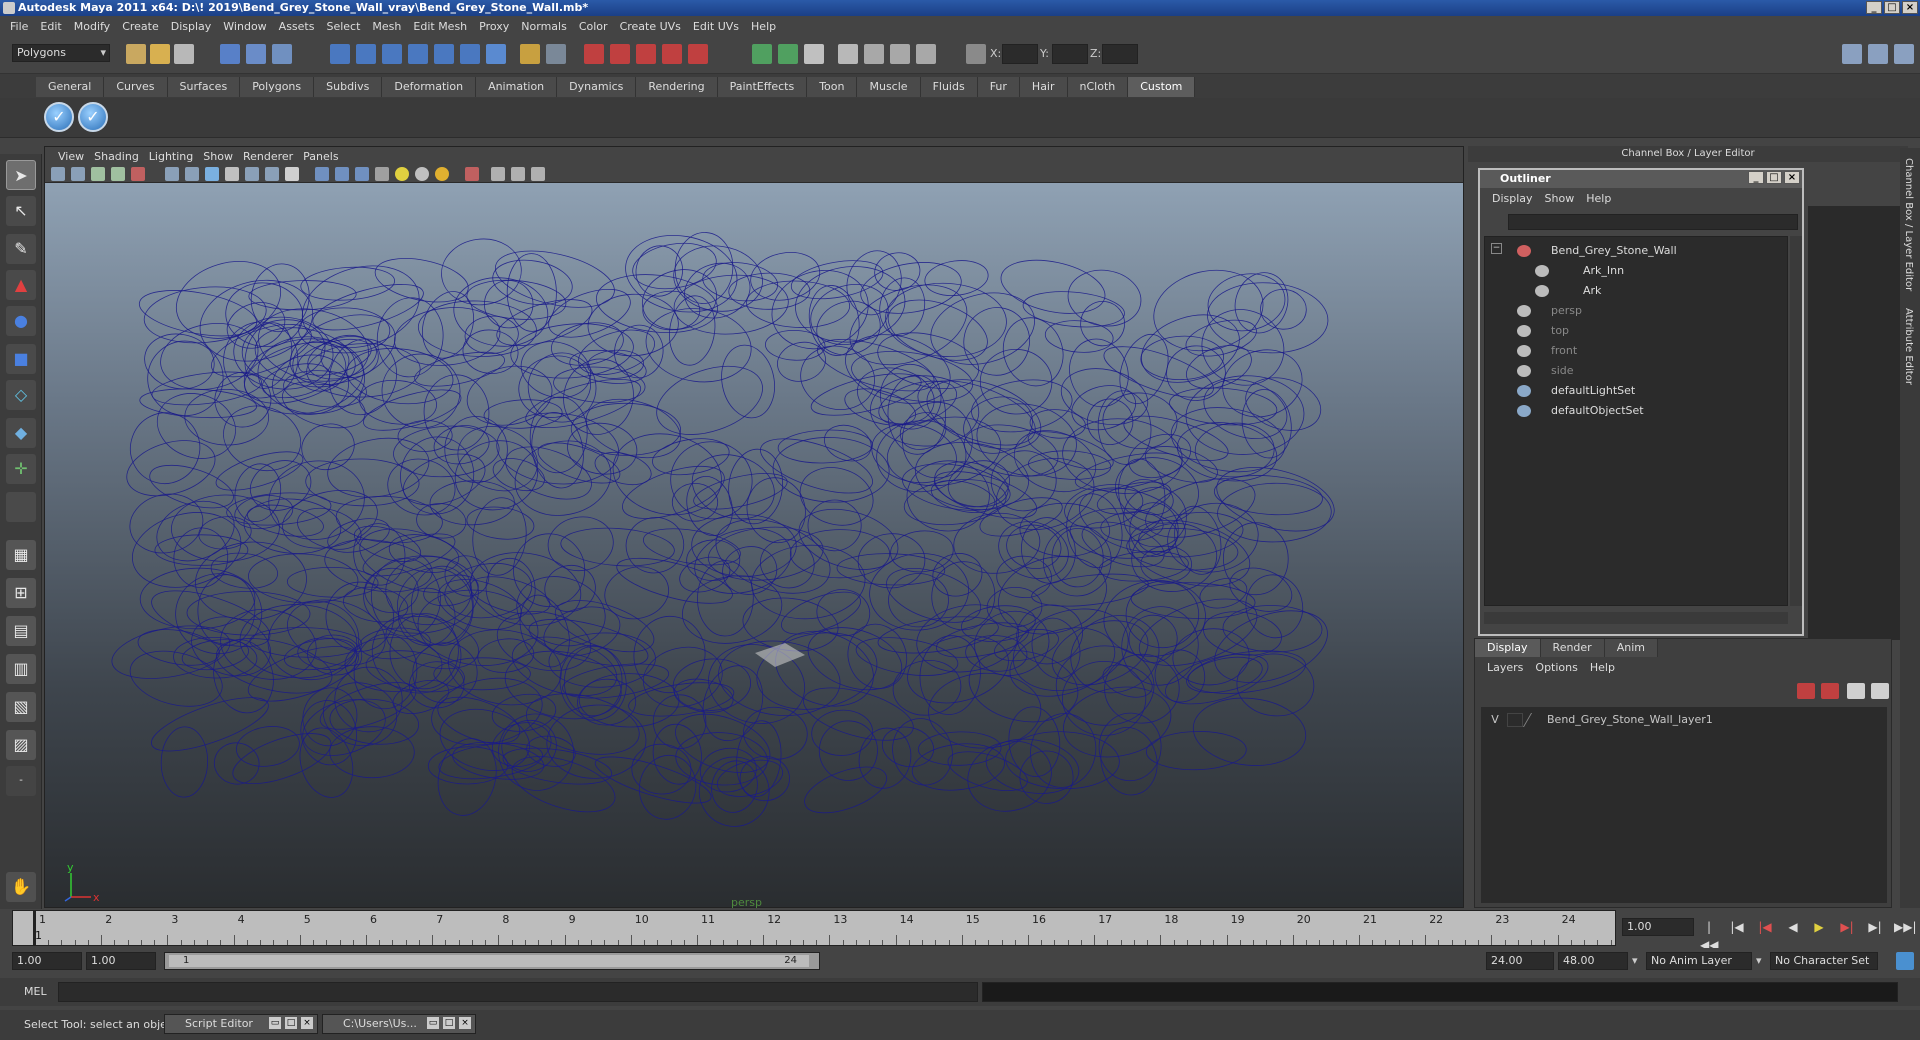 This screenshot has width=1920, height=1040. Describe the element at coordinates (1512, 198) in the screenshot. I see `outliner-menu-display: Display` at that location.